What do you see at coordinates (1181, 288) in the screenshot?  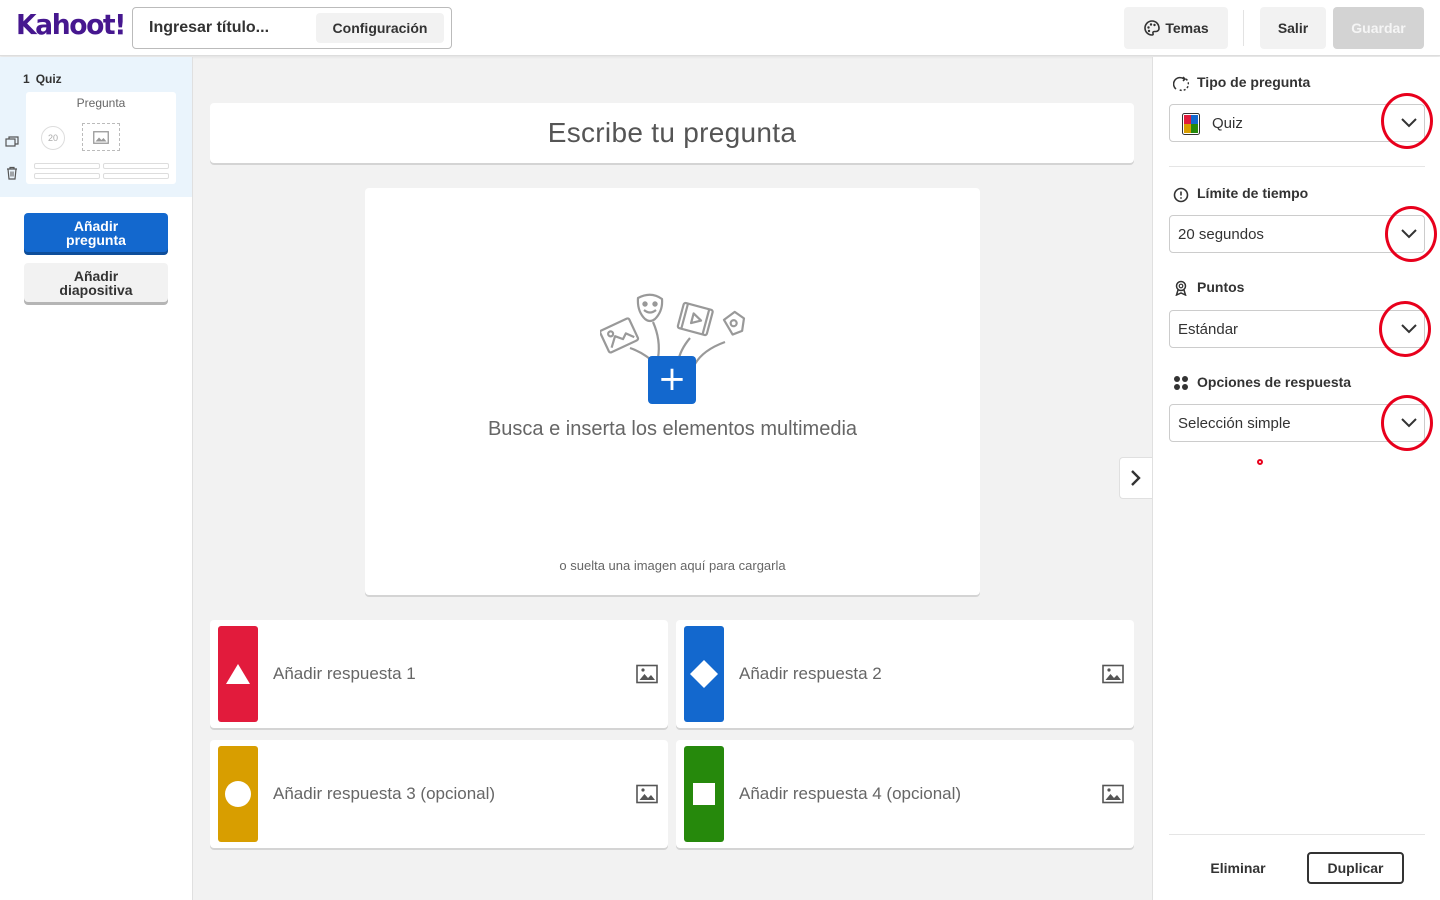 I see `award-icon` at bounding box center [1181, 288].